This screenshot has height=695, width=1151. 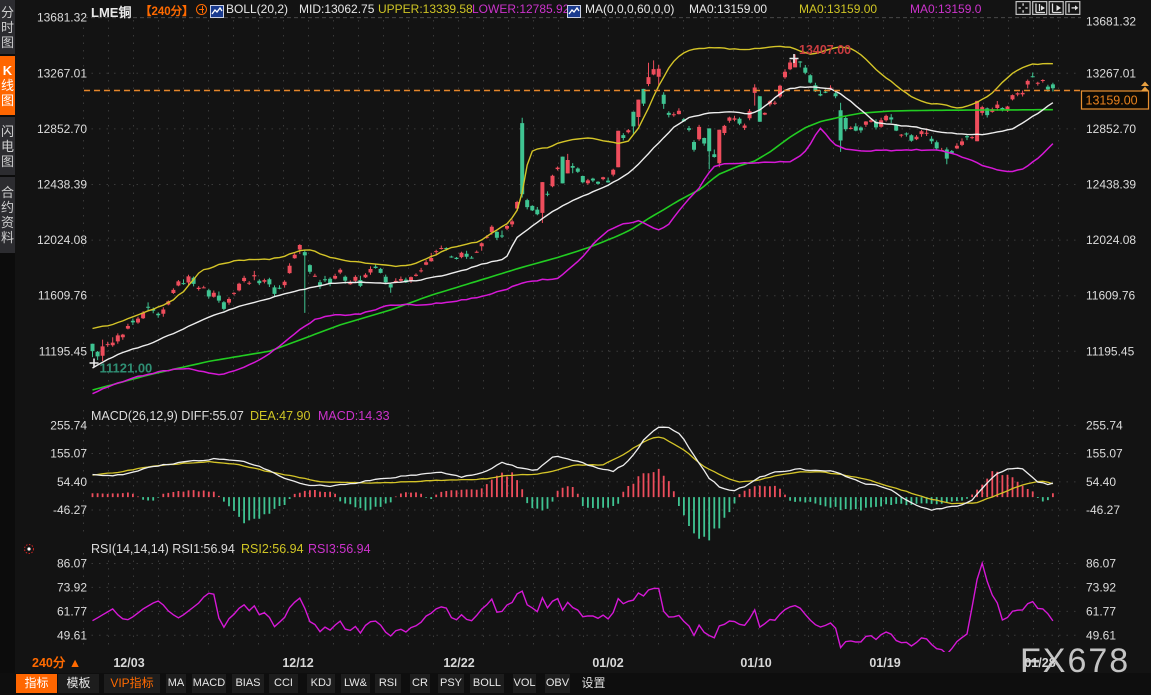 What do you see at coordinates (607, 663) in the screenshot?
I see `svg-text: 01/02` at bounding box center [607, 663].